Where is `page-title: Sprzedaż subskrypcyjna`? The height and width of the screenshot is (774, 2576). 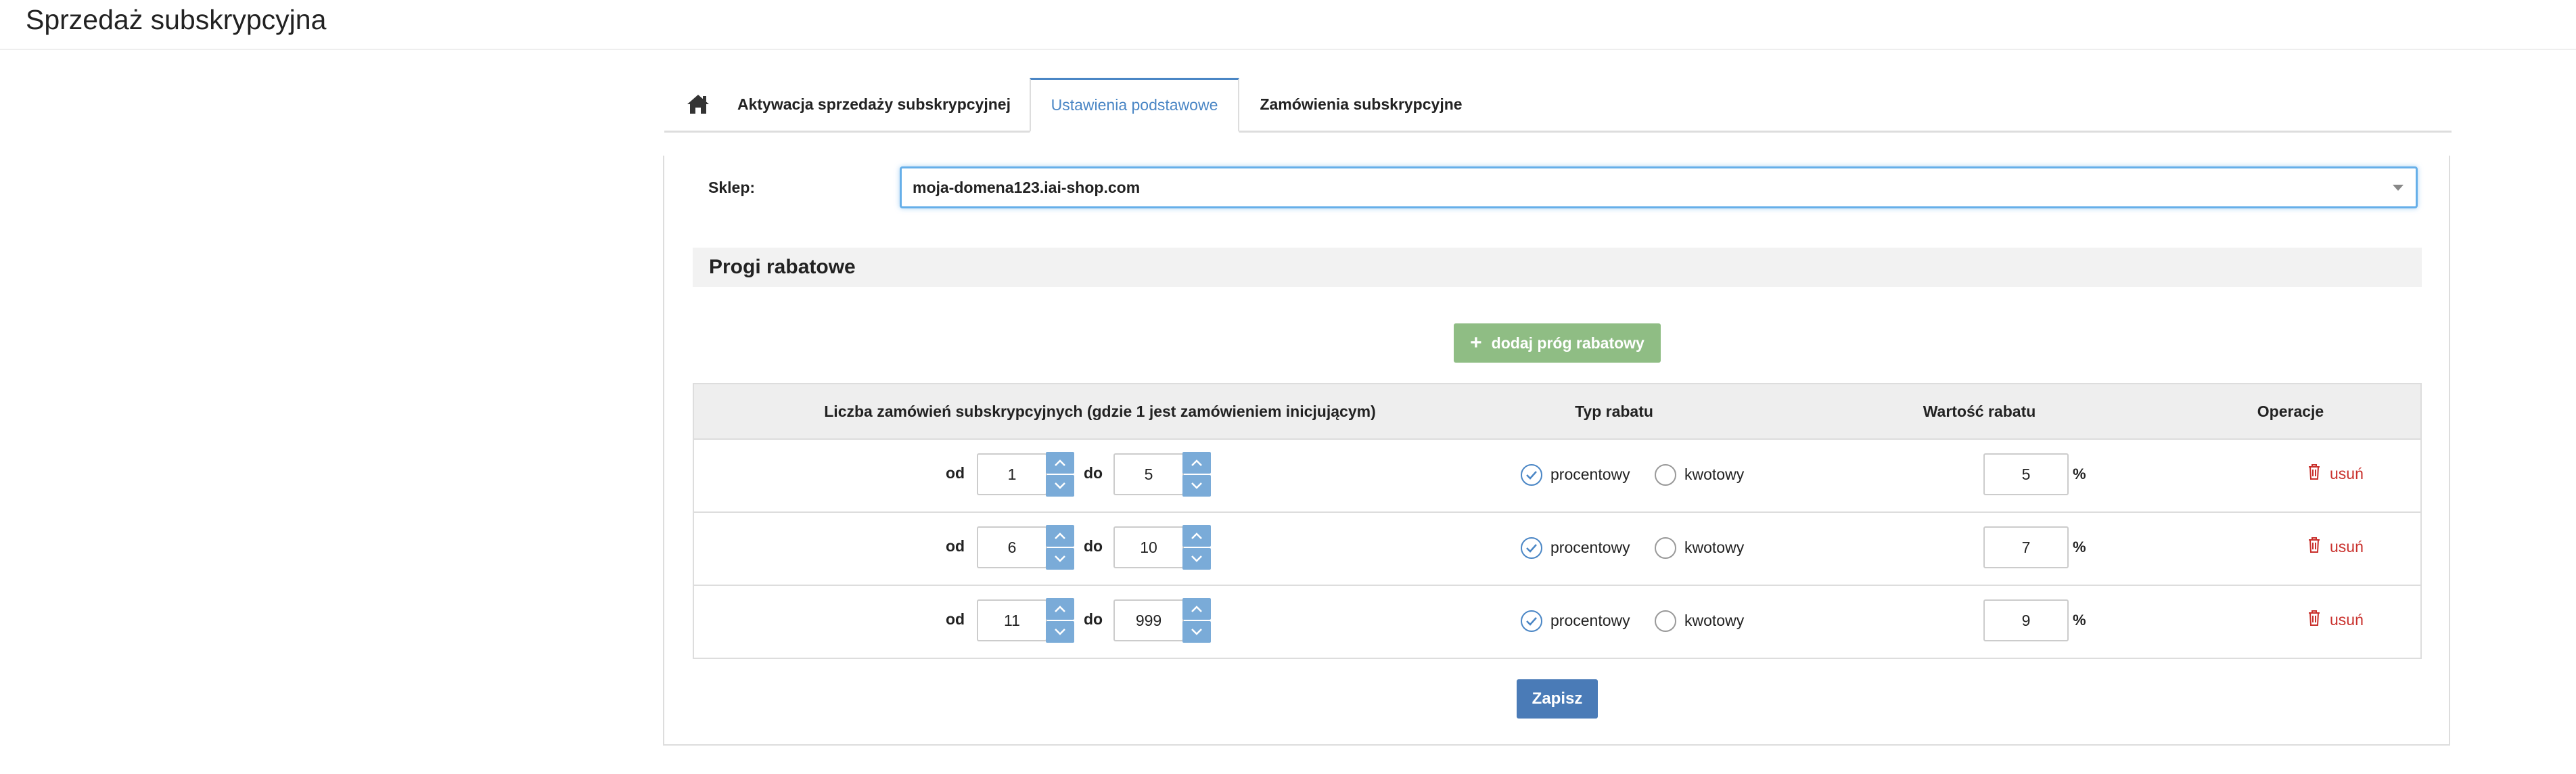 page-title: Sprzedaż subskrypcyjna is located at coordinates (176, 19).